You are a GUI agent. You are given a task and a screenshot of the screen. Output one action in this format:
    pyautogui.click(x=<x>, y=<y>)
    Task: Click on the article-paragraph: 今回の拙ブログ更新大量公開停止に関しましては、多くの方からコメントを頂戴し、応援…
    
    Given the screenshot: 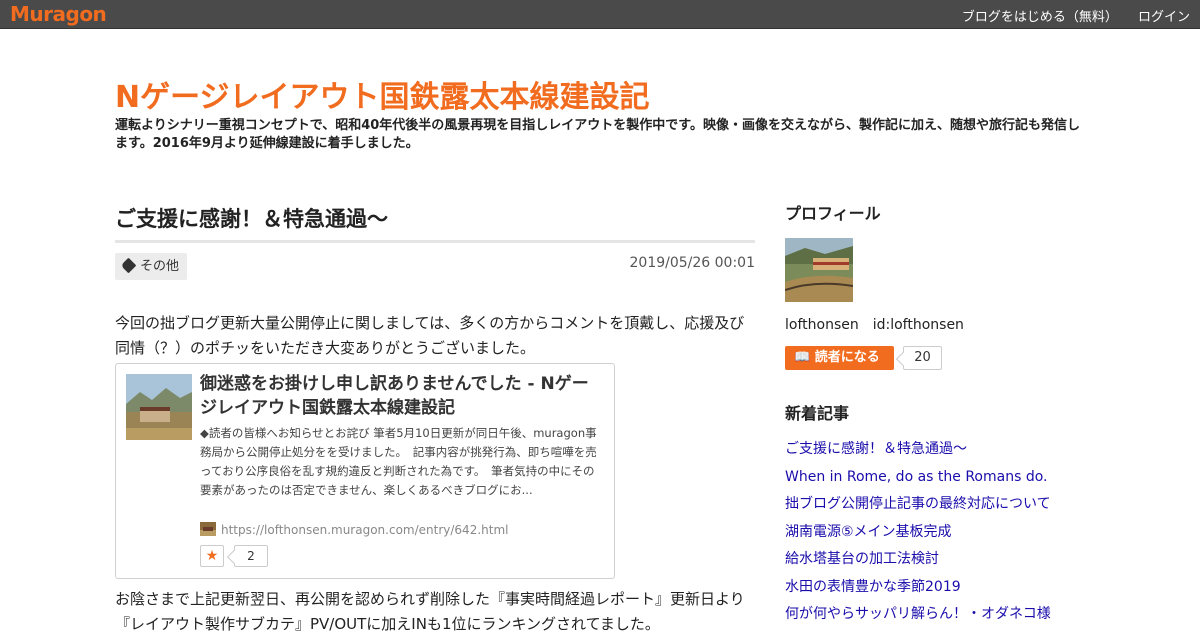 What is the action you would take?
    pyautogui.click(x=430, y=335)
    